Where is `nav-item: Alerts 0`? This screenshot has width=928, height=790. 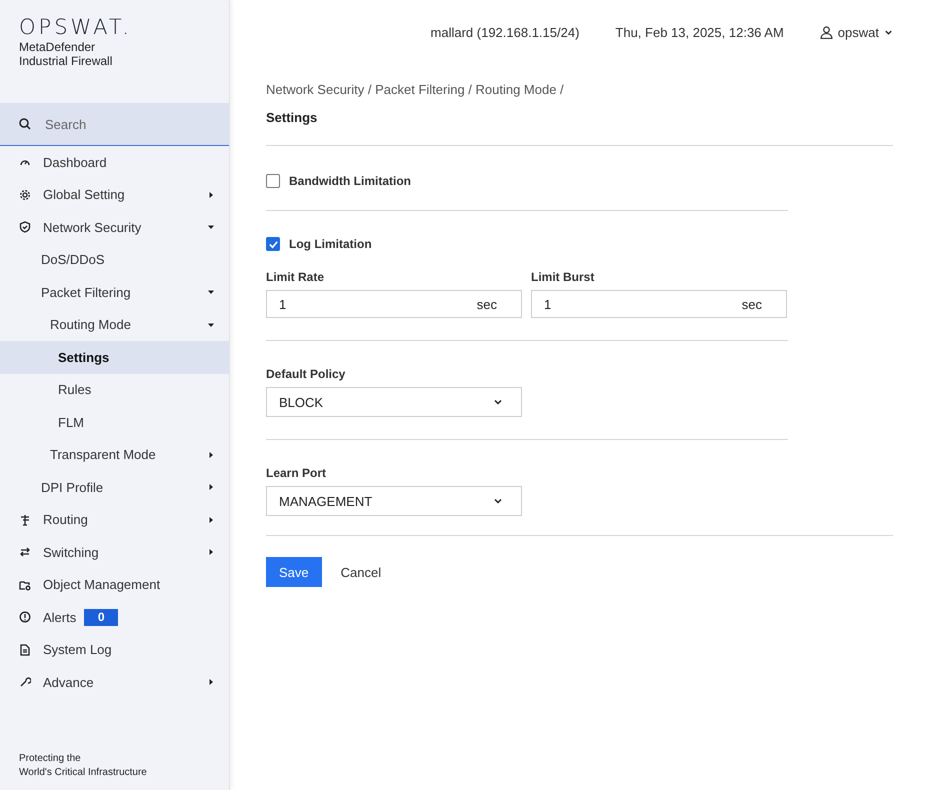 nav-item: Alerts 0 is located at coordinates (114, 617).